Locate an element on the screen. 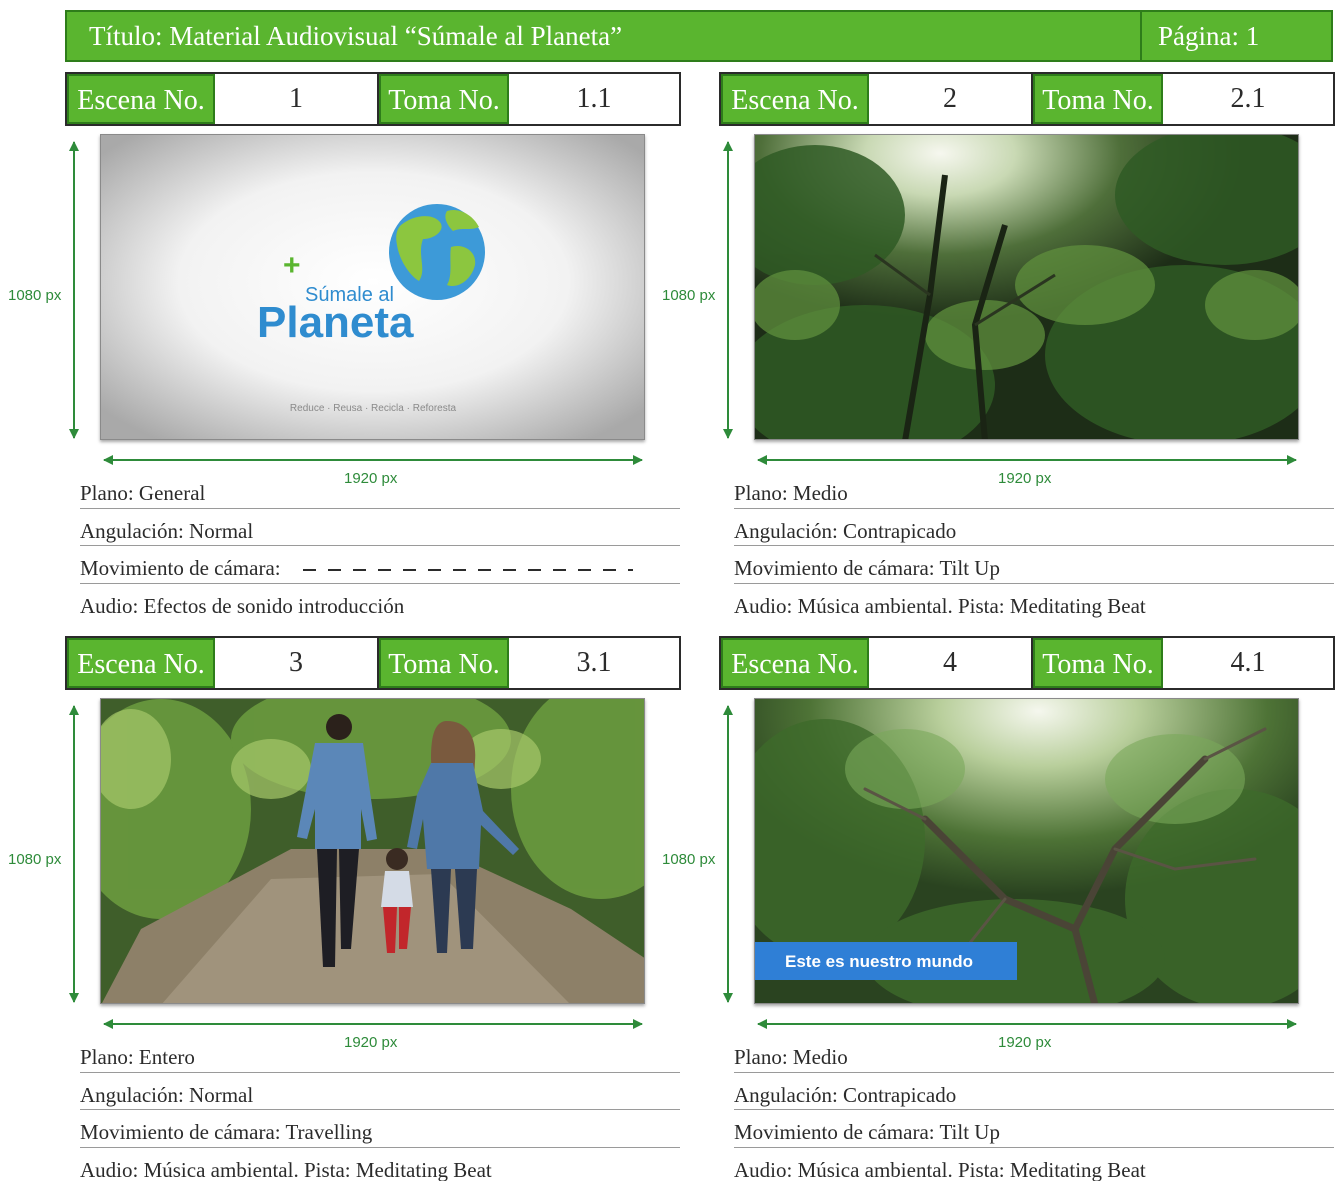  scene-number: 2 is located at coordinates (951, 99).